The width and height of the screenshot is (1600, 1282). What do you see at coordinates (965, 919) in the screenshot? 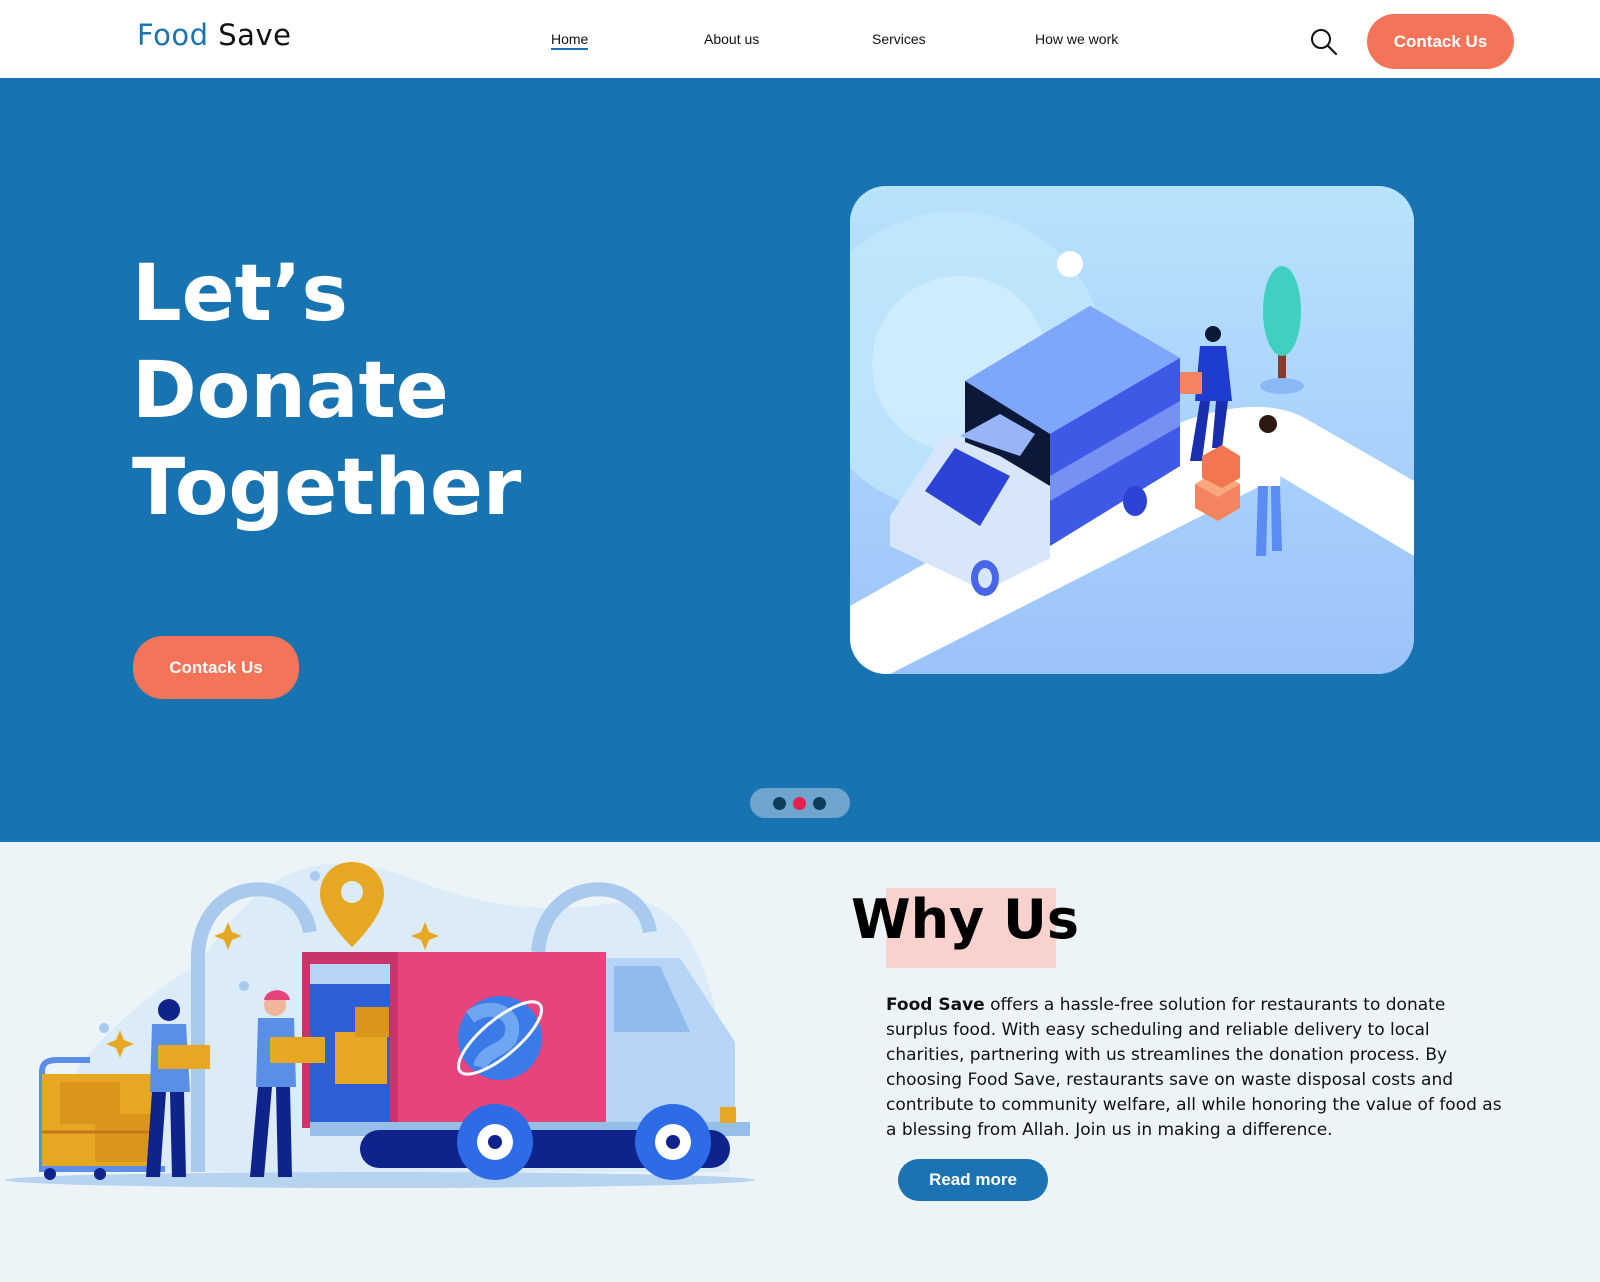
I see `why-us-title: Why Us` at bounding box center [965, 919].